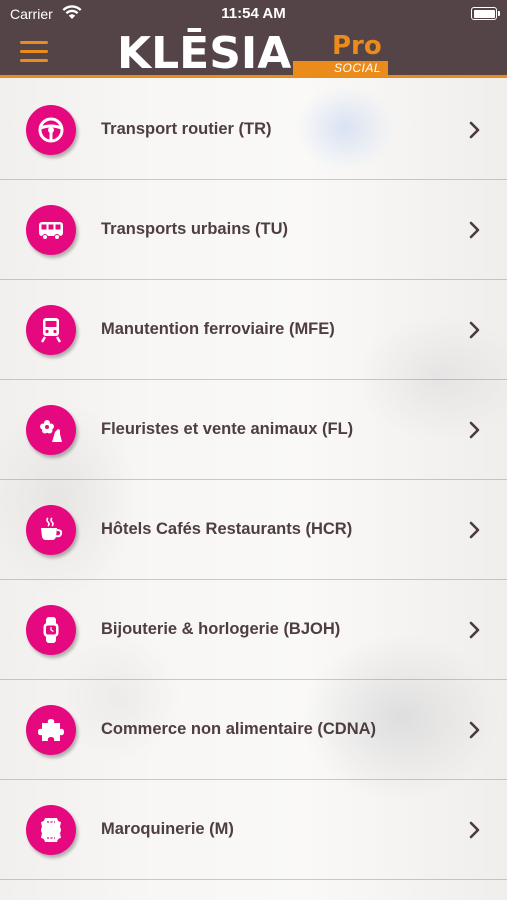  I want to click on watch-icon, so click(51, 630).